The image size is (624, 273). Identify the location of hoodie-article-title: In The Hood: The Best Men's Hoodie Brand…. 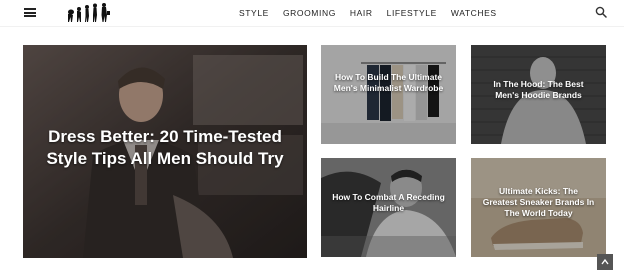
(538, 90).